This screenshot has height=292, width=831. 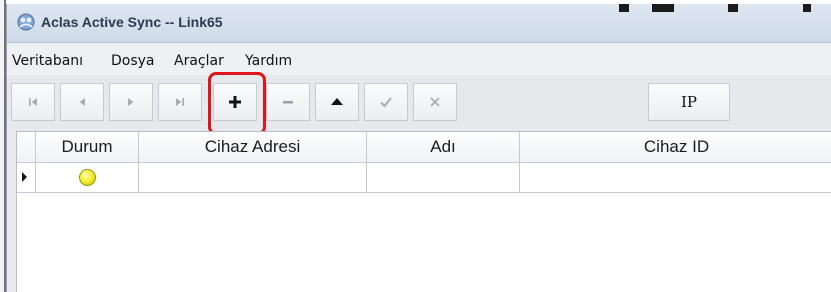 I want to click on row-indicator-header, so click(x=26, y=147).